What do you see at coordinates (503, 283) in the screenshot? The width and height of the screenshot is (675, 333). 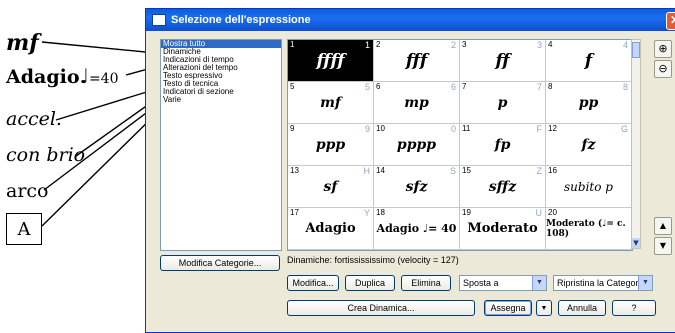 I see `move-to-select: Sposta a ▼` at bounding box center [503, 283].